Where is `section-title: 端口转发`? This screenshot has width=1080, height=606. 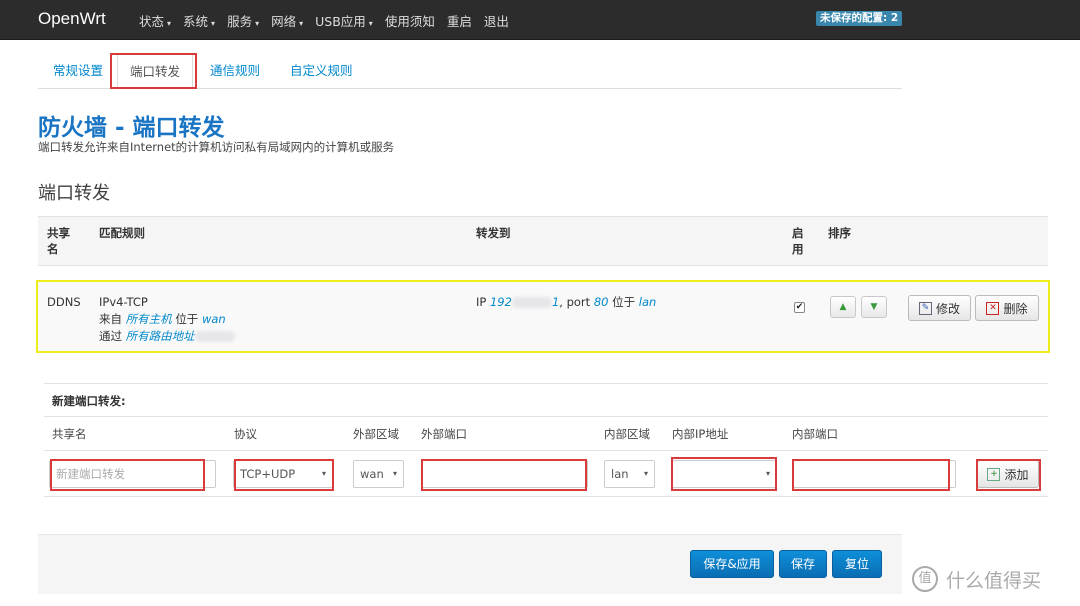 section-title: 端口转发 is located at coordinates (74, 193).